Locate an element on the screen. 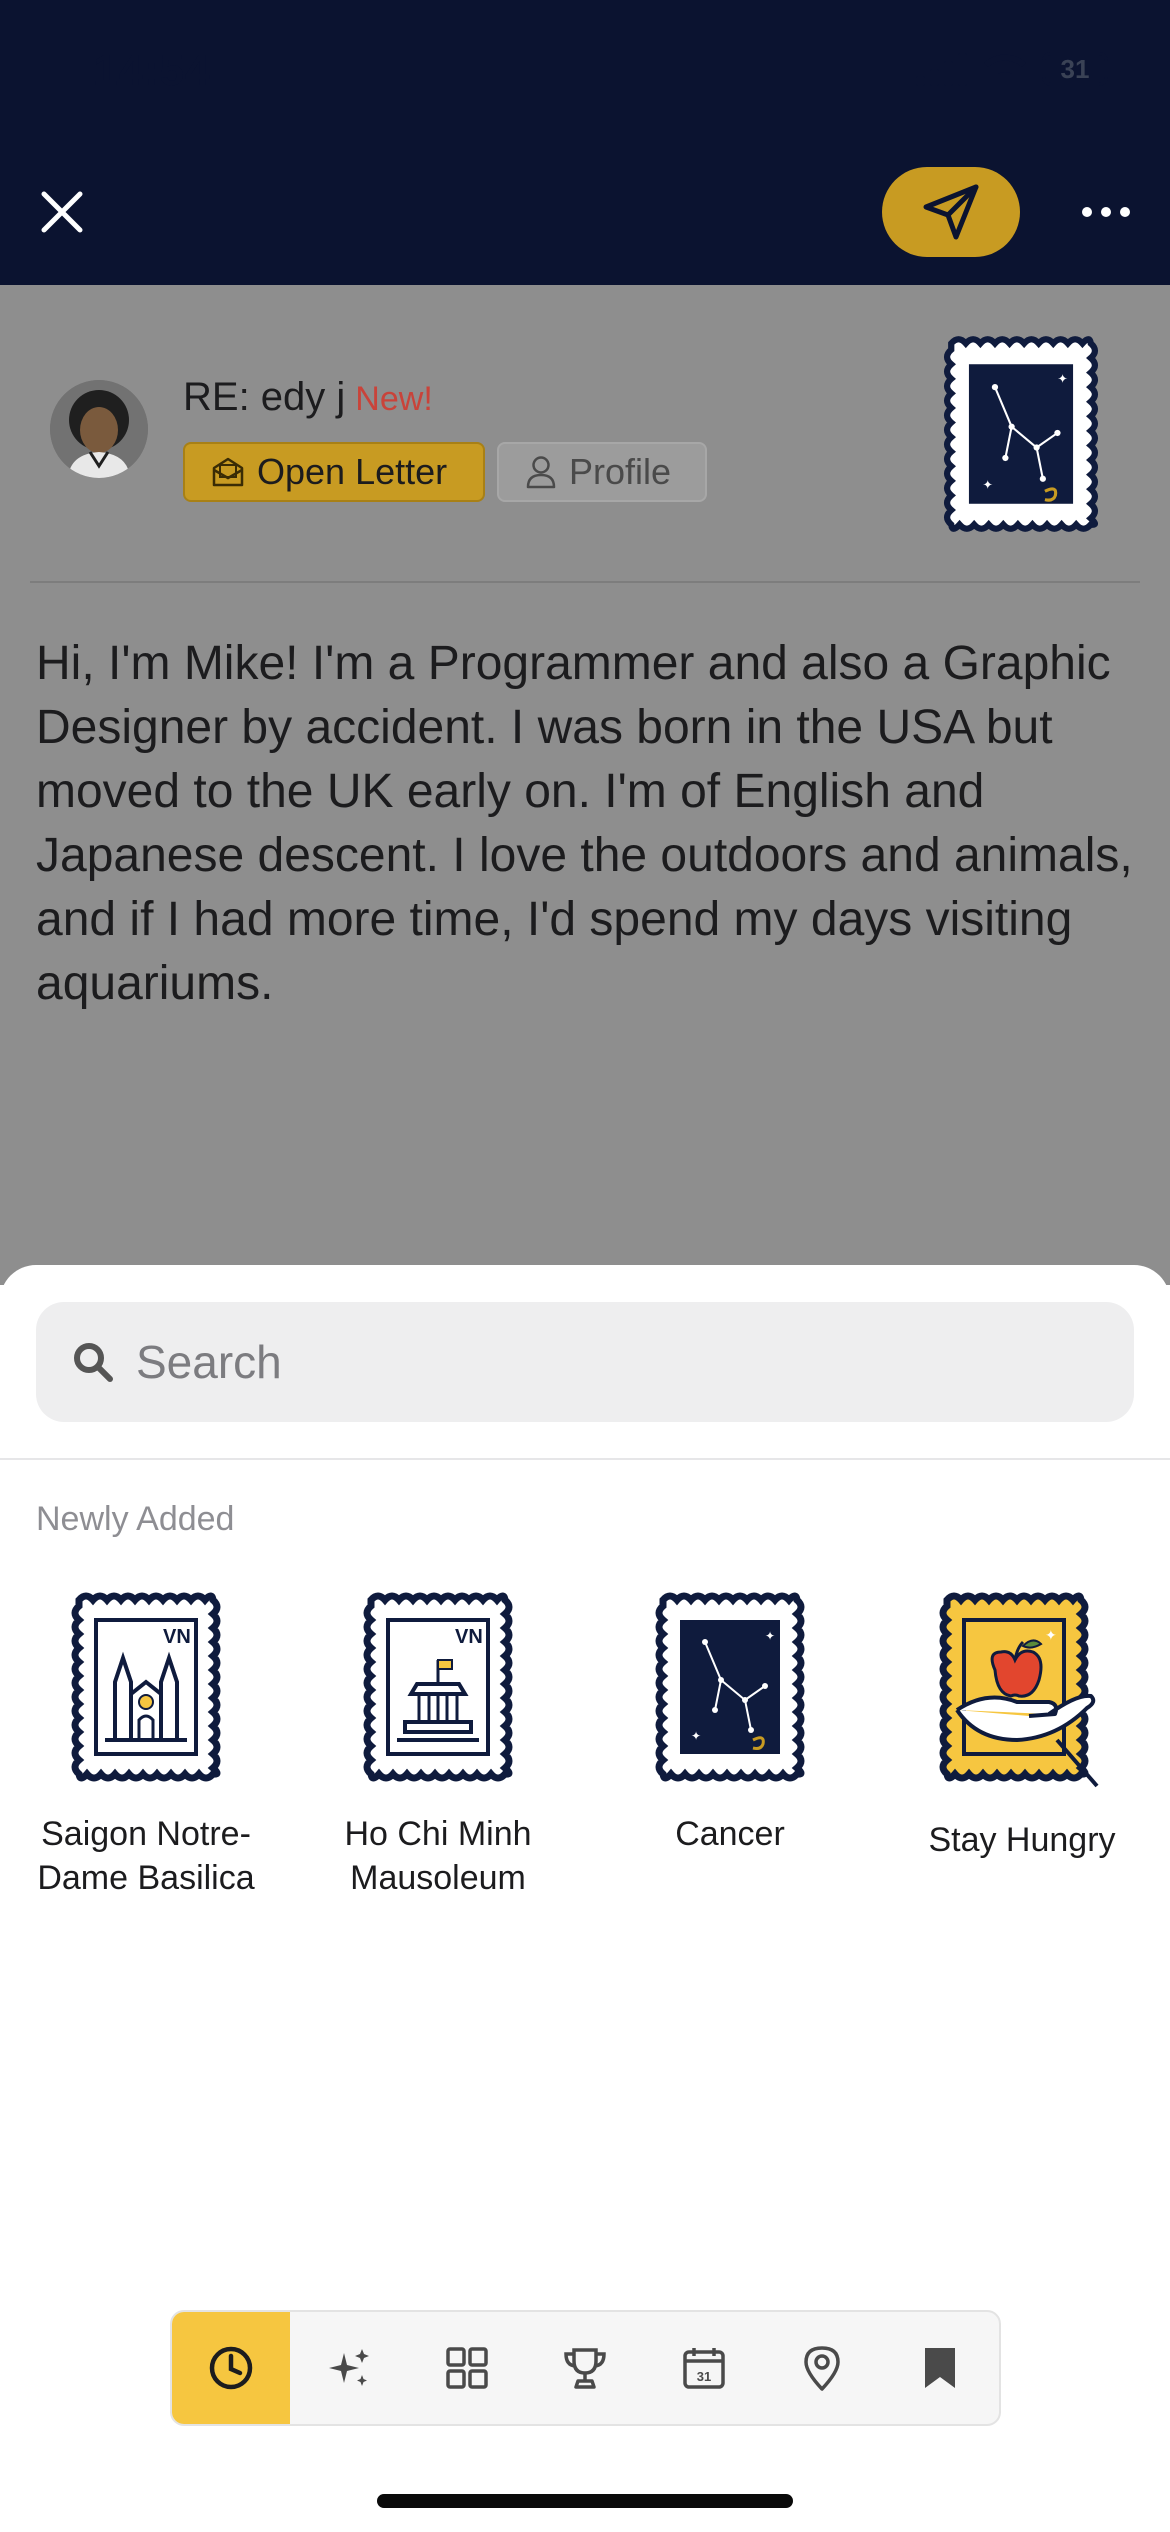 The image size is (1170, 2532). search-input is located at coordinates (586, 1362).